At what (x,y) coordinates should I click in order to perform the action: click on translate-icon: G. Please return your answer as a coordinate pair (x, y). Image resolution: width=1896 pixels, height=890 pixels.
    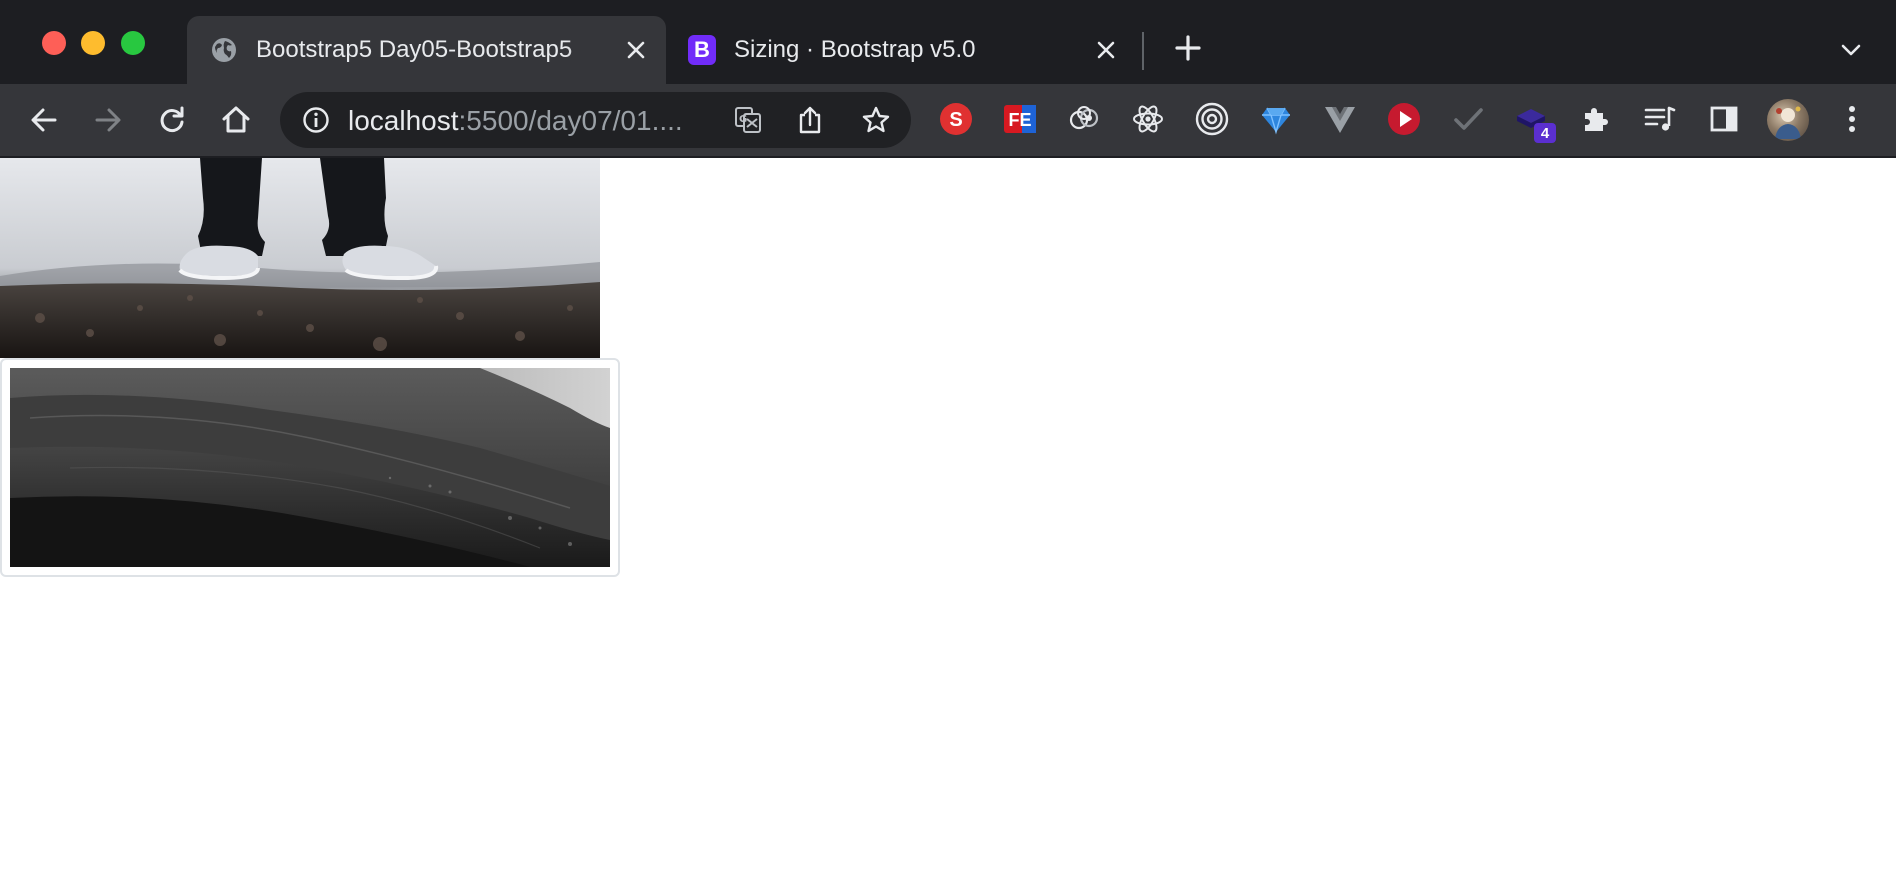
    Looking at the image, I should click on (748, 120).